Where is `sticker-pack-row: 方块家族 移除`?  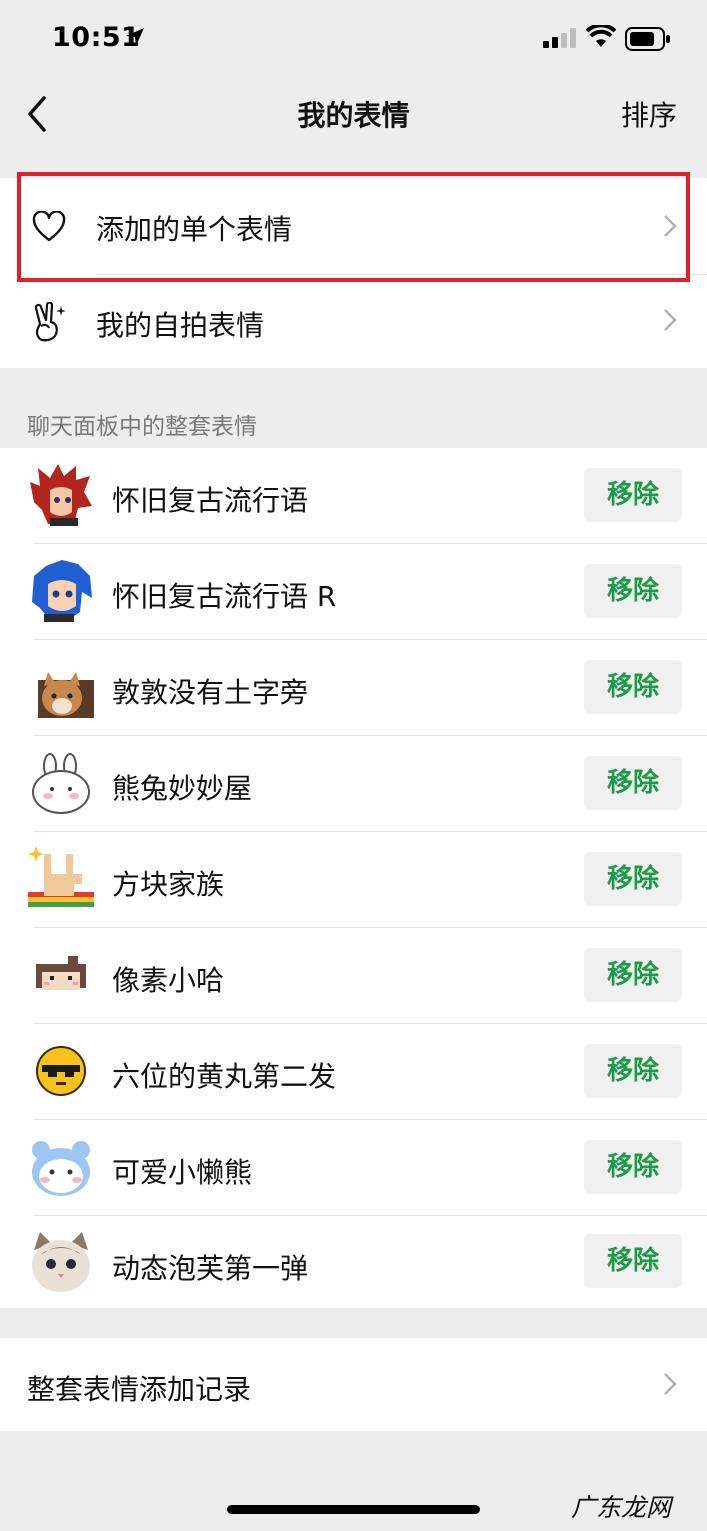 sticker-pack-row: 方块家族 移除 is located at coordinates (353, 879).